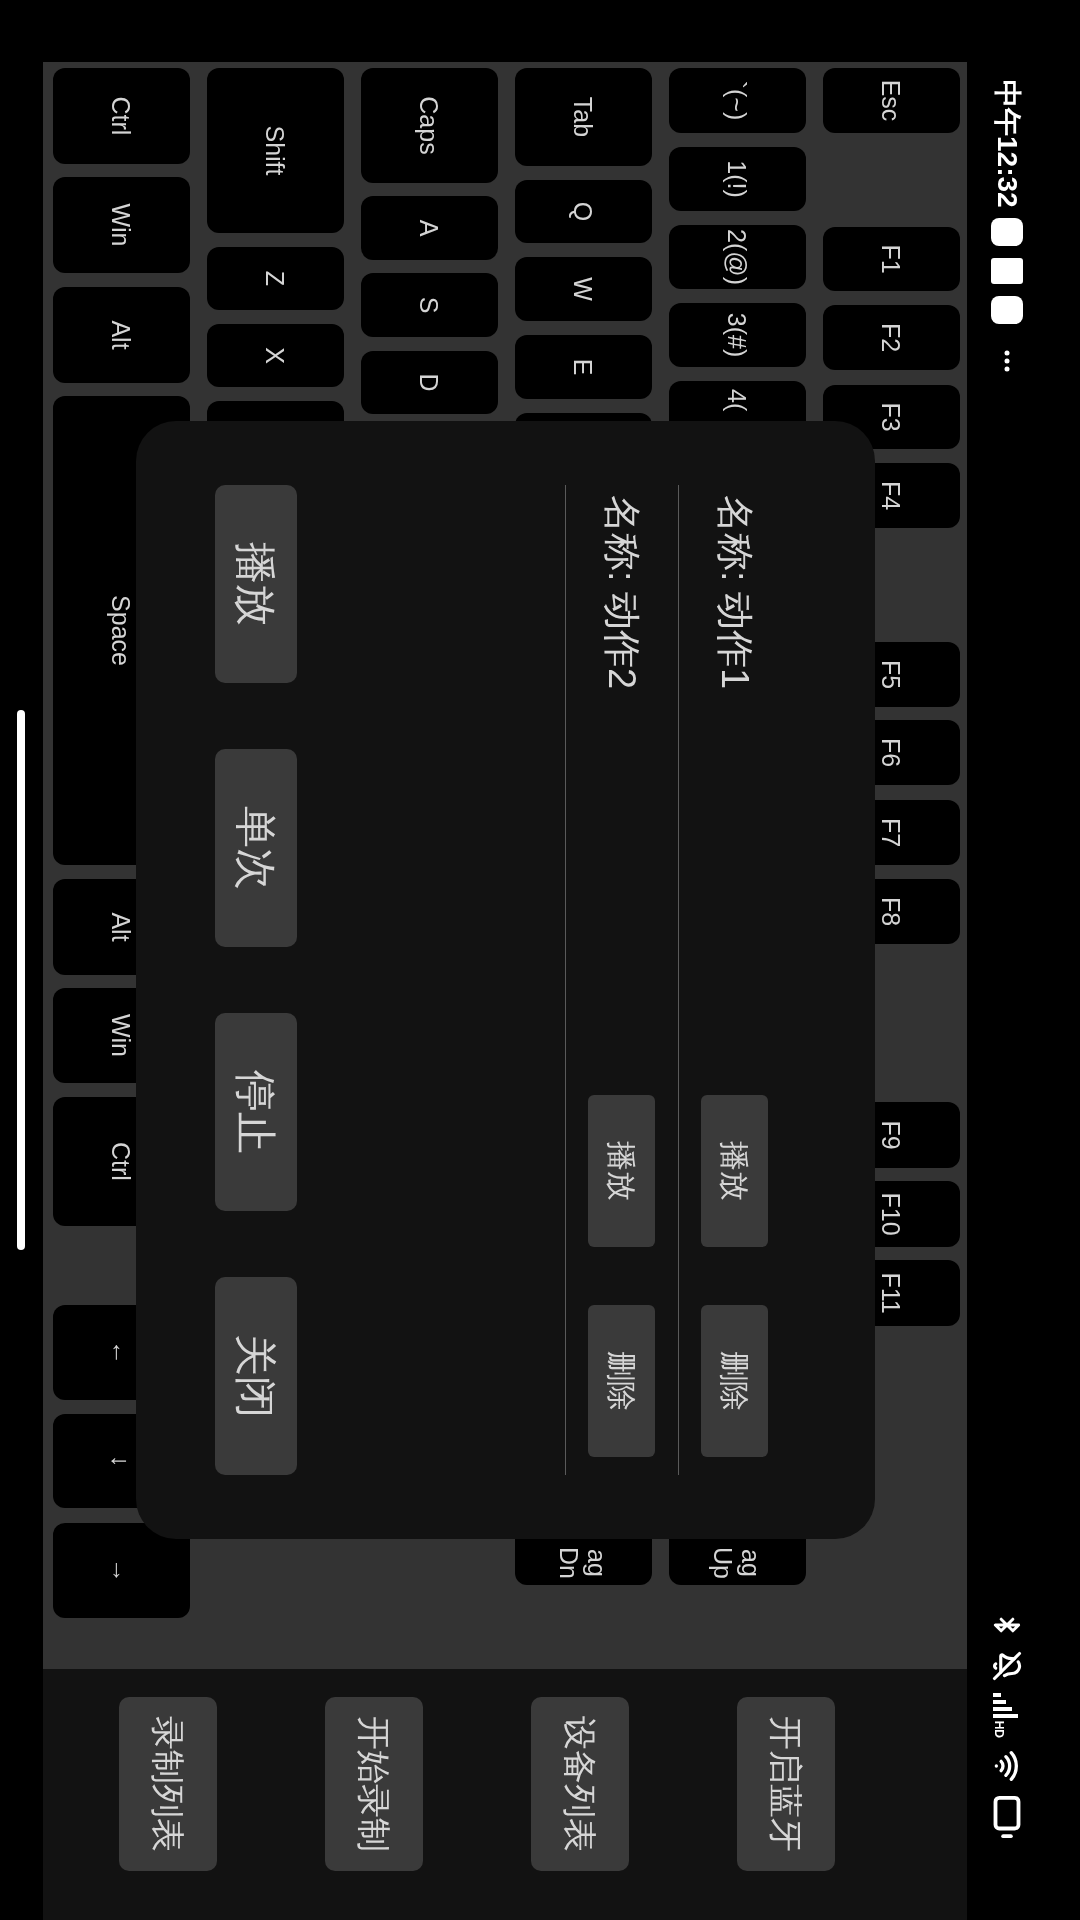 This screenshot has width=1080, height=1920. I want to click on keyboard-key: Shift, so click(275, 150).